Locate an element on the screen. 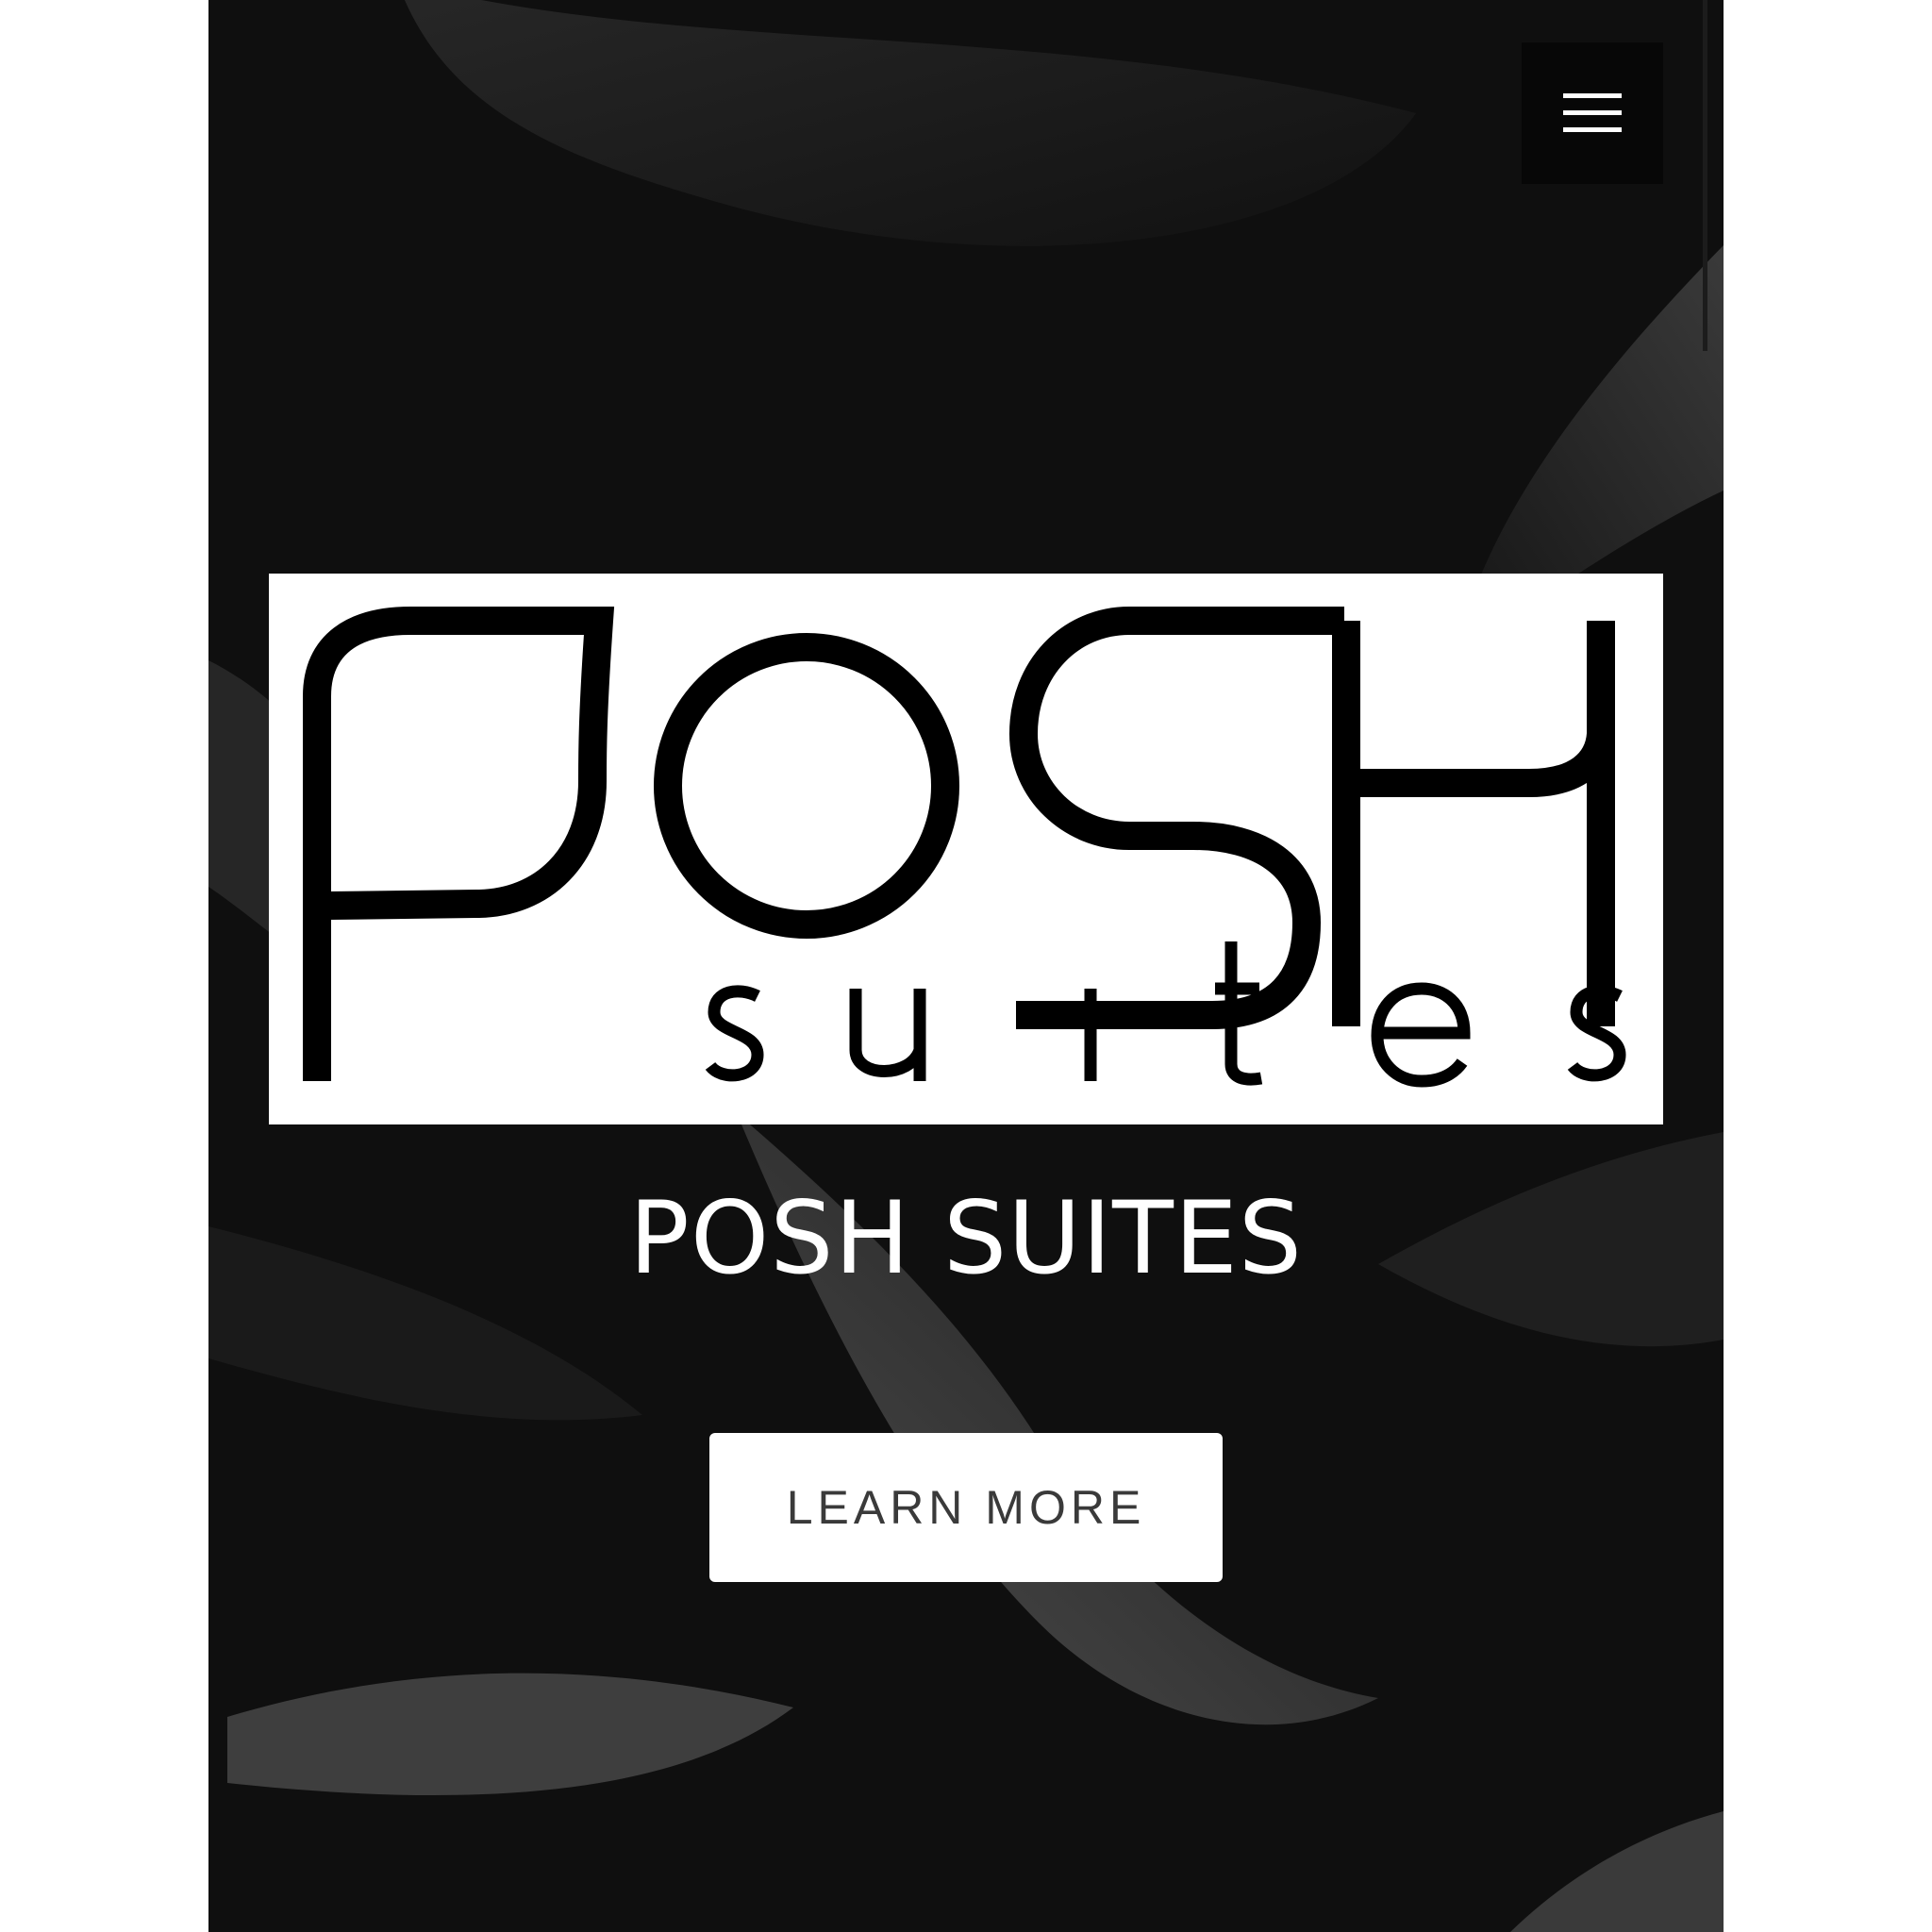 The height and width of the screenshot is (1932, 1932). menu-button is located at coordinates (1593, 113).